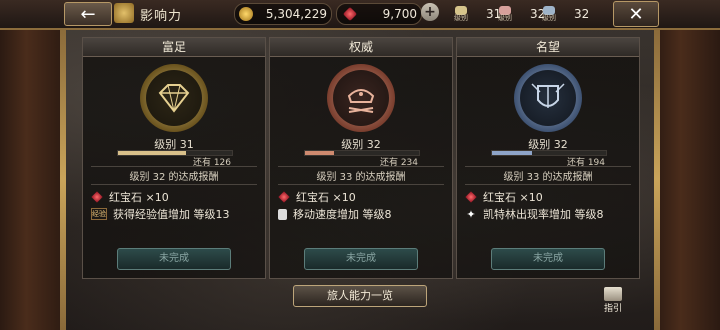 The height and width of the screenshot is (330, 720). What do you see at coordinates (430, 12) in the screenshot?
I see `add-gems-button: +` at bounding box center [430, 12].